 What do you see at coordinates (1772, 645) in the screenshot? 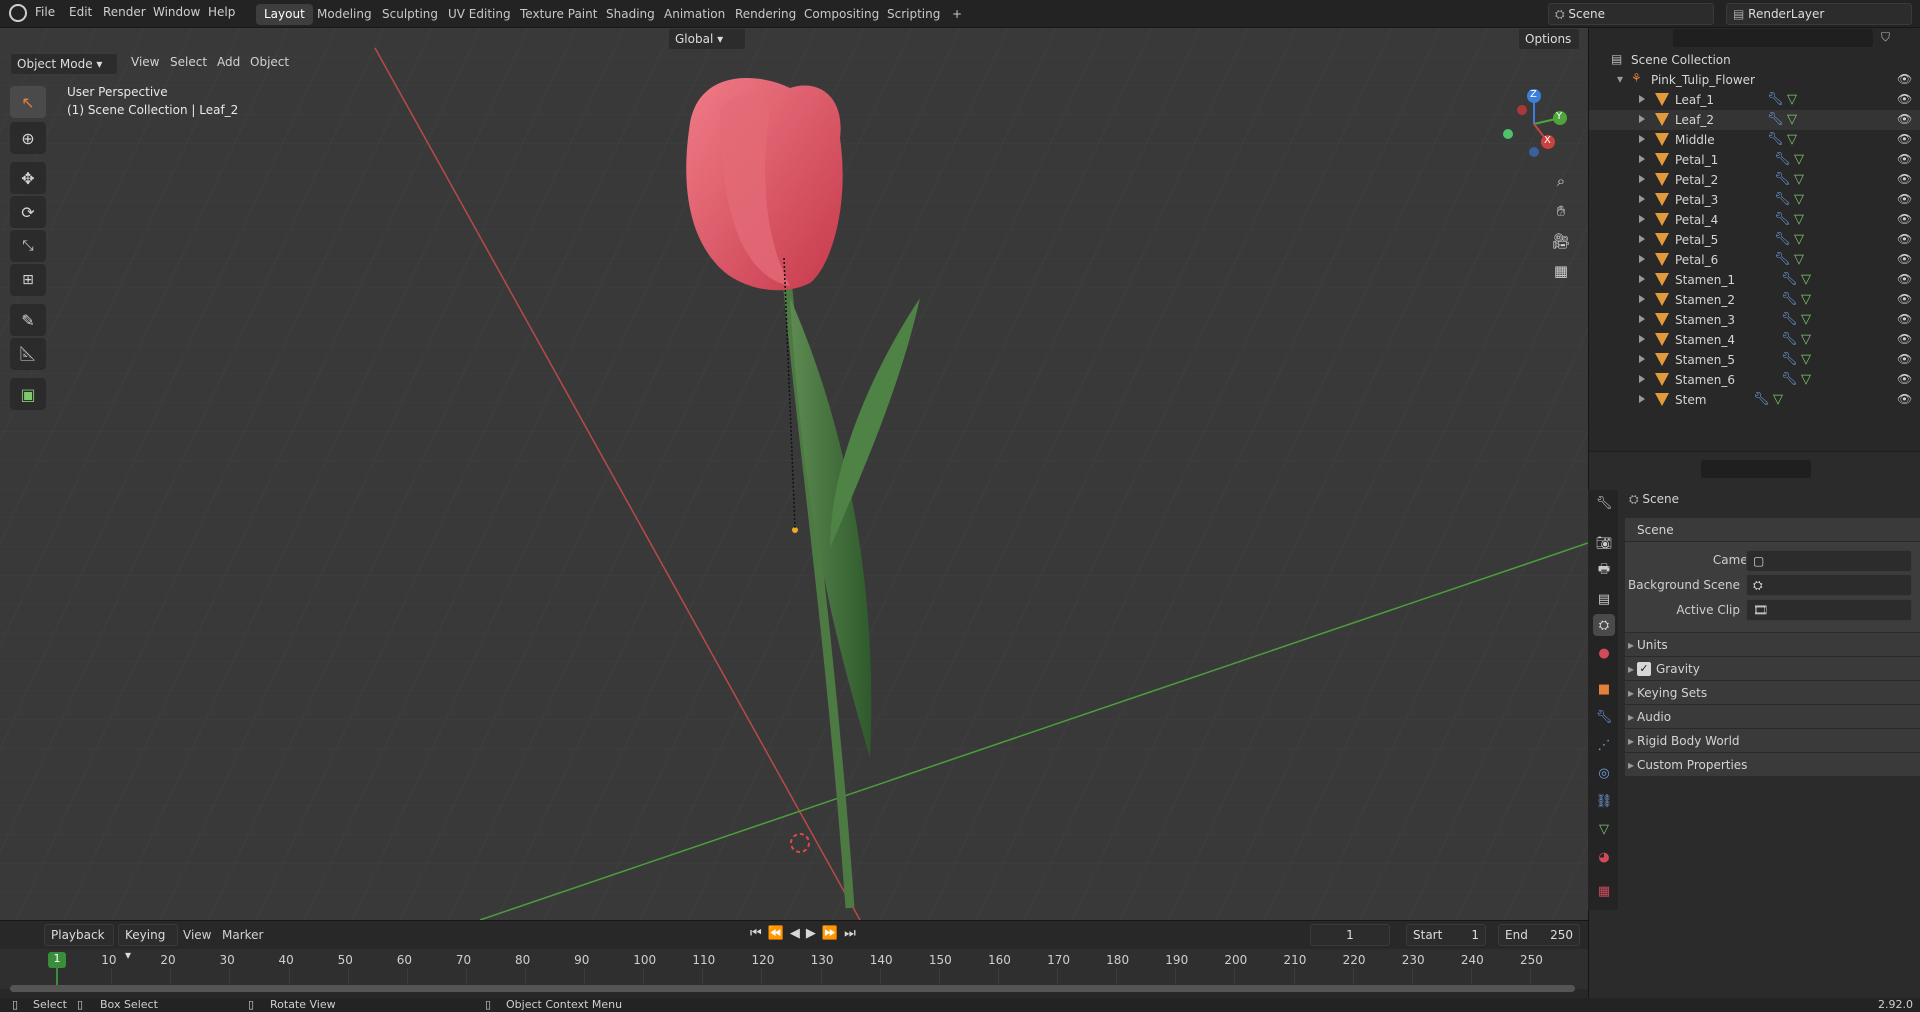
I see `subpanel-row: ▸ Units` at bounding box center [1772, 645].